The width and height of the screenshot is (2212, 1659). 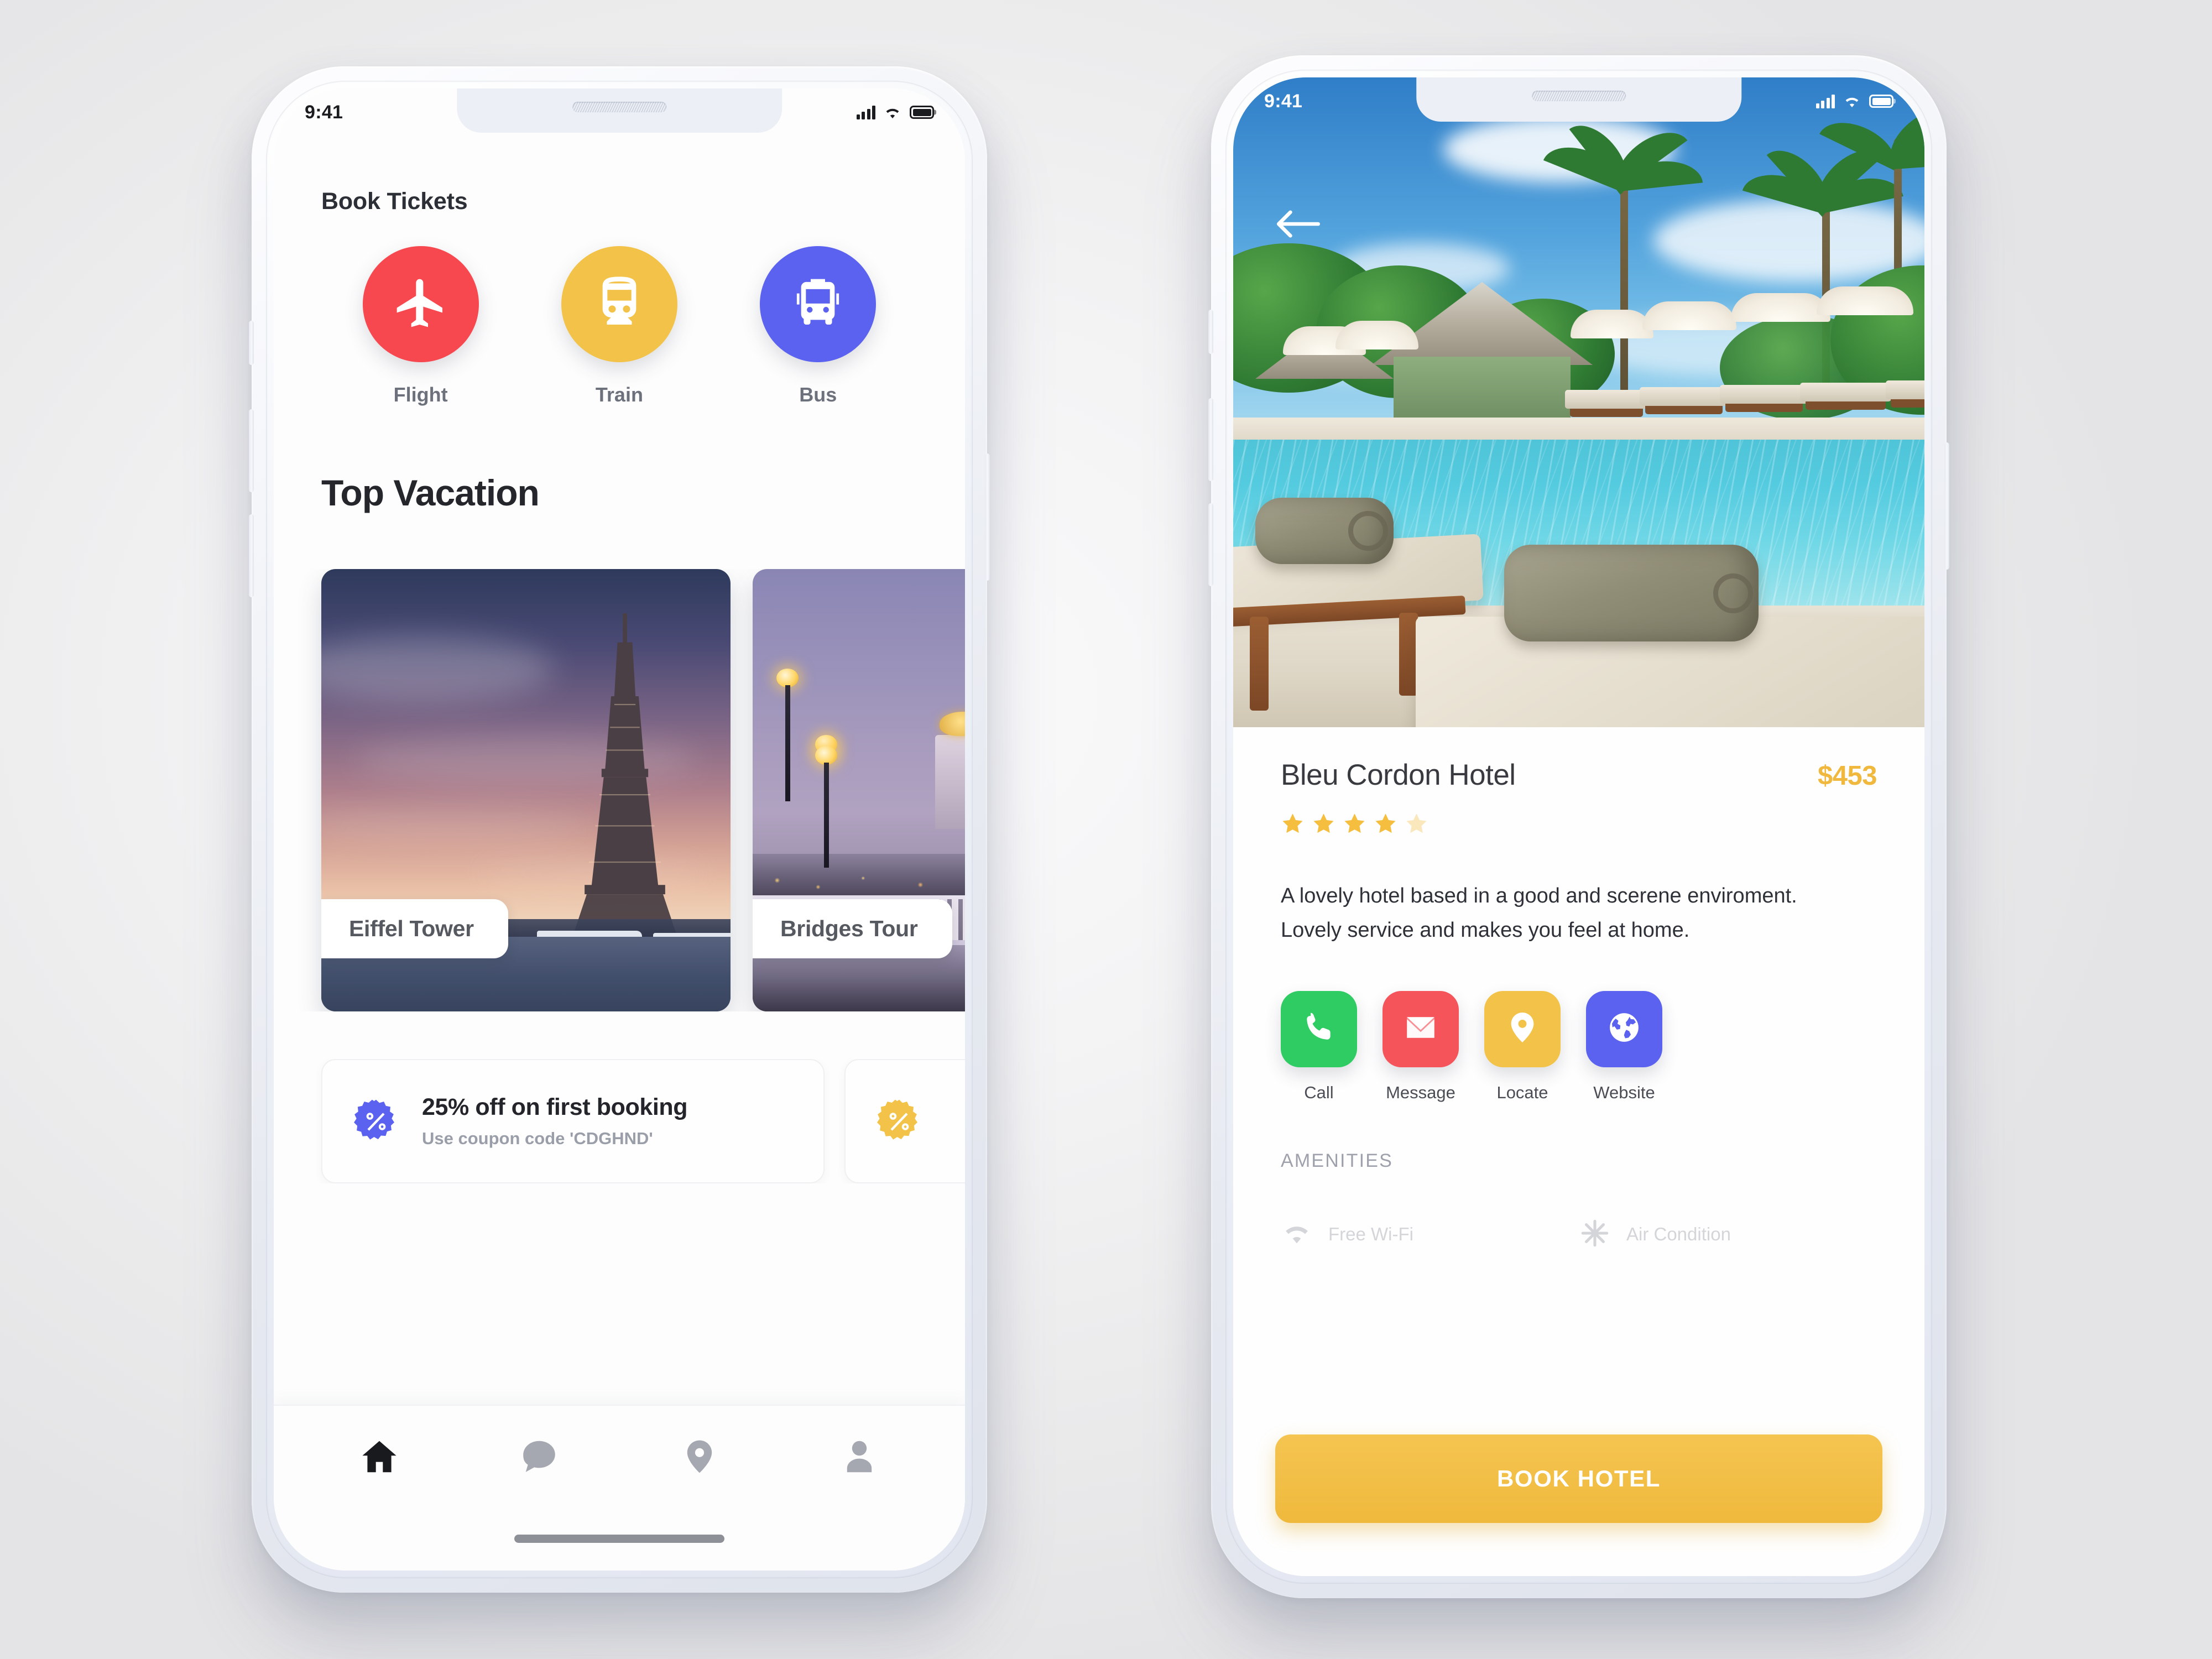 I want to click on bus-circle, so click(x=819, y=304).